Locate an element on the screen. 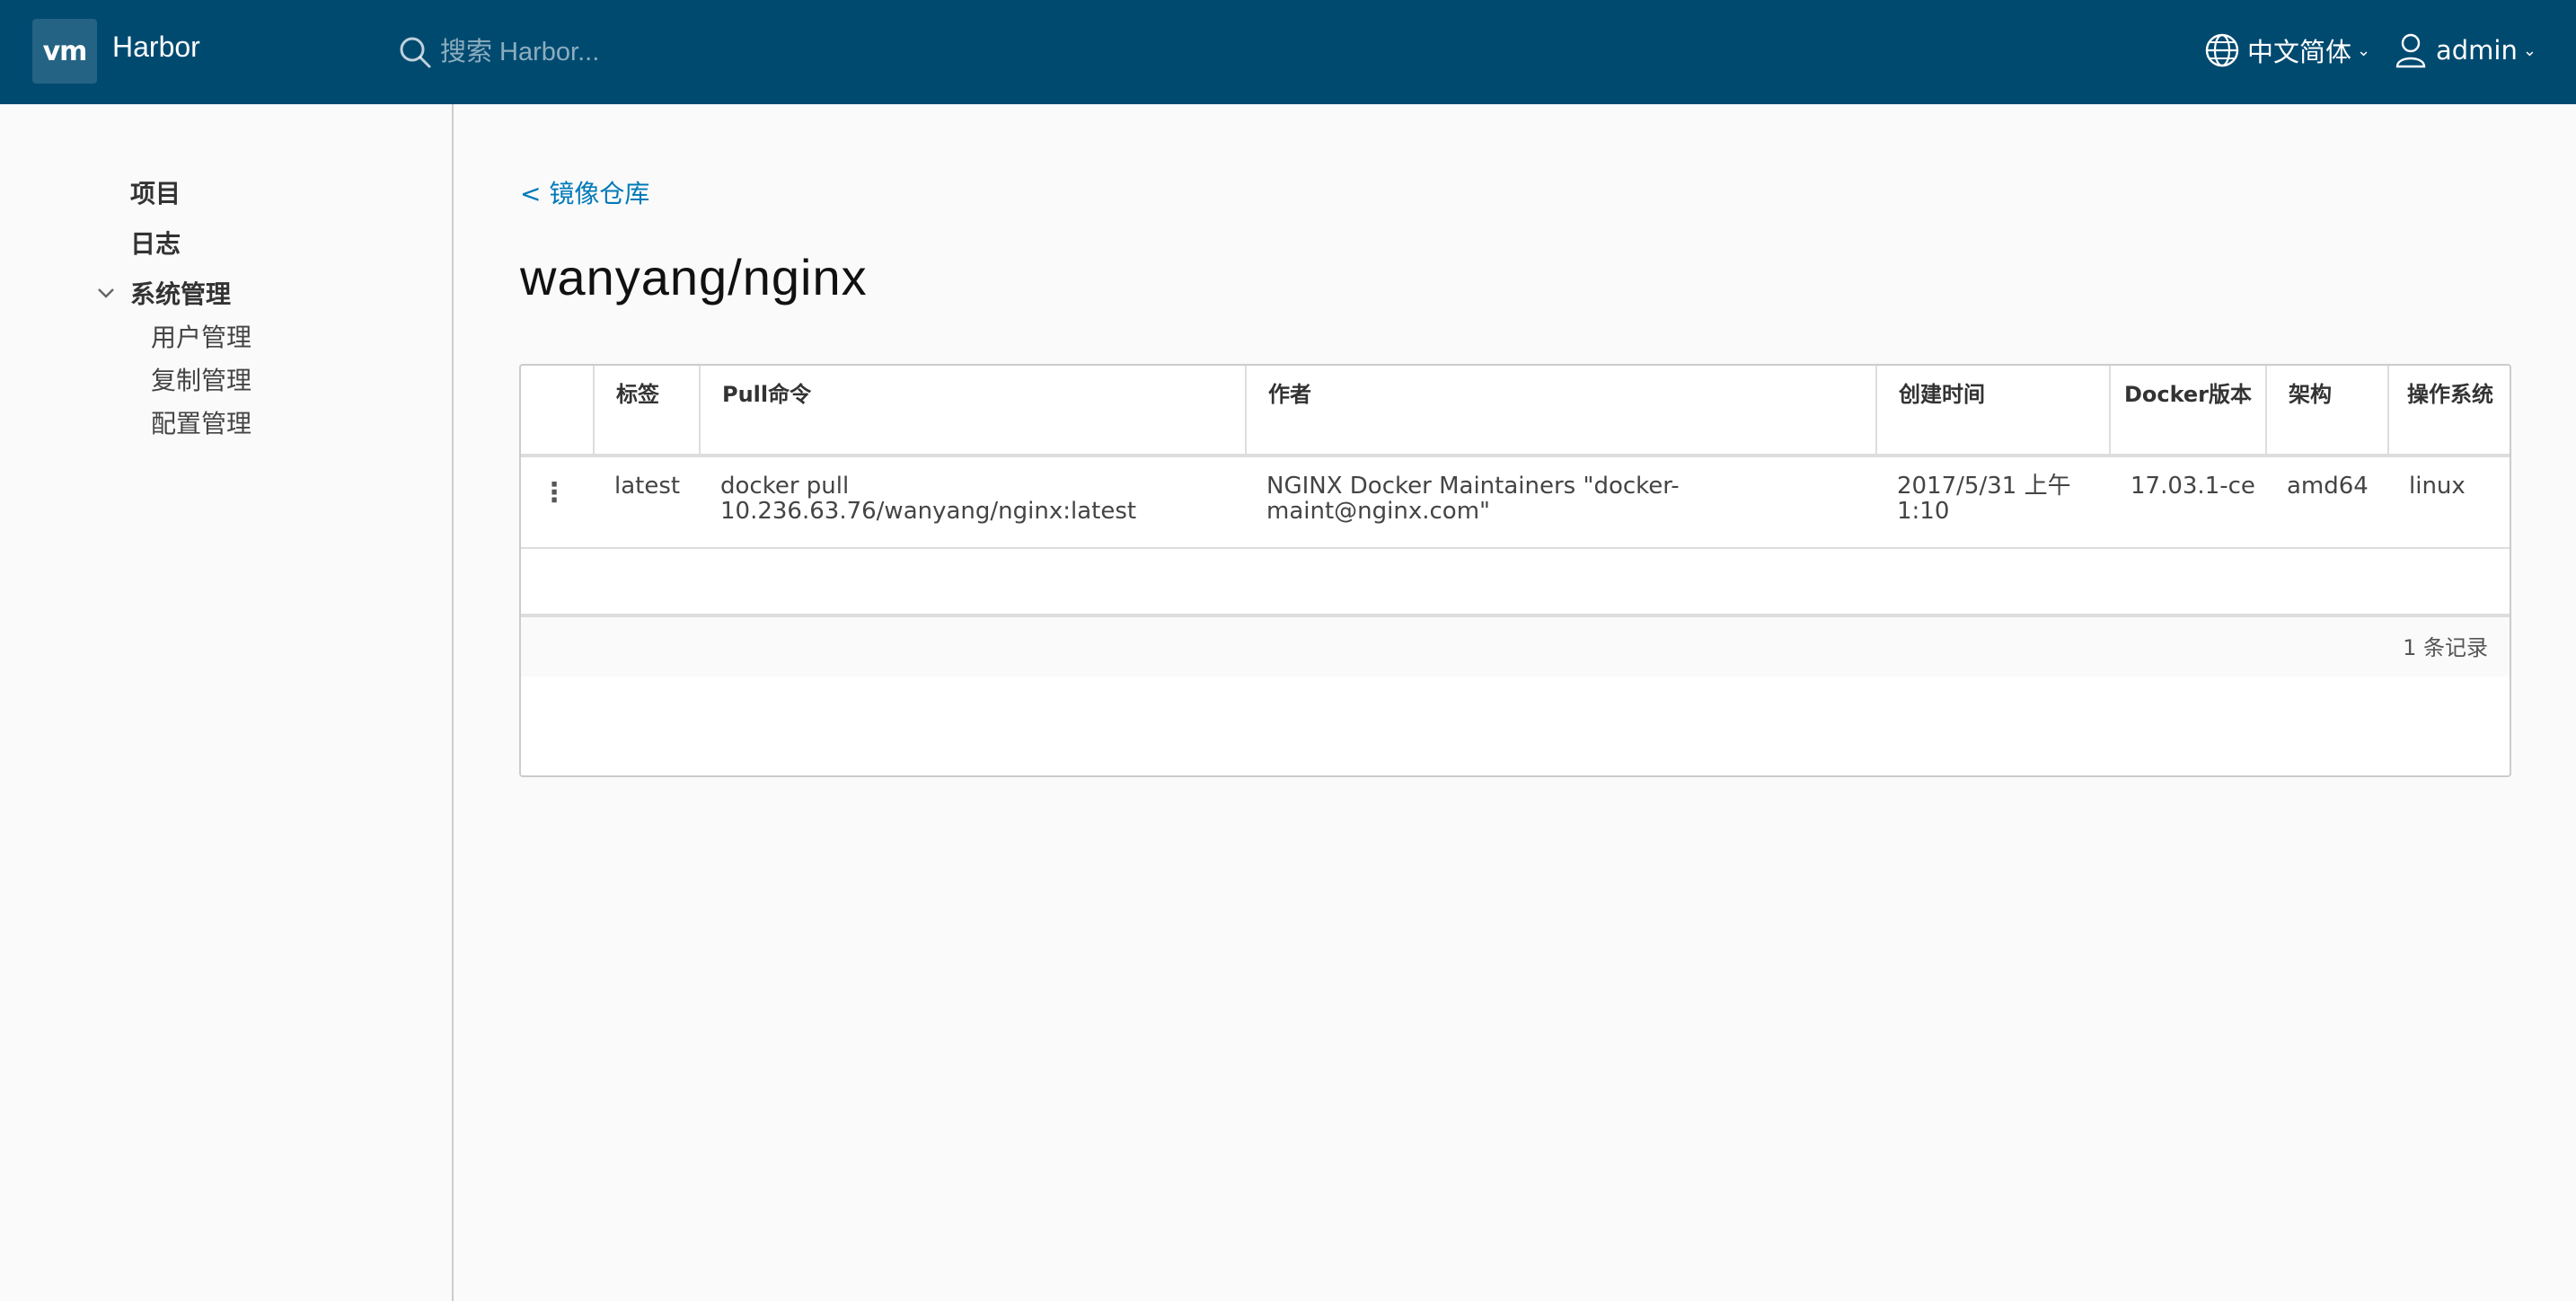  sidebar-item-replication-management: 复制管理 is located at coordinates (201, 379).